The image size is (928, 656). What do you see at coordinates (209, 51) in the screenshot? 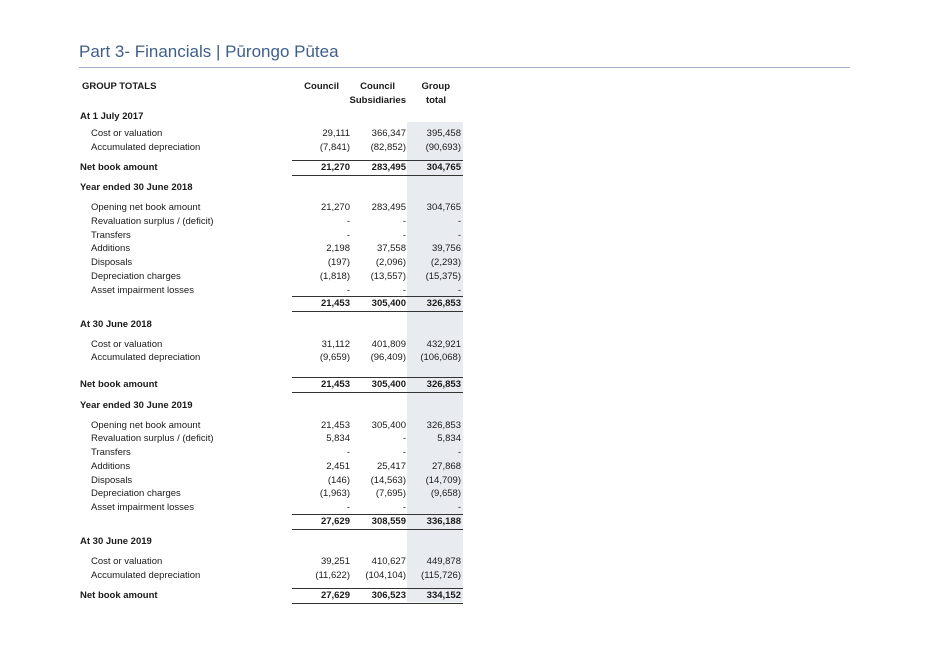
I see `page-title: Part 3- Financials | Pūrongo Pūtea` at bounding box center [209, 51].